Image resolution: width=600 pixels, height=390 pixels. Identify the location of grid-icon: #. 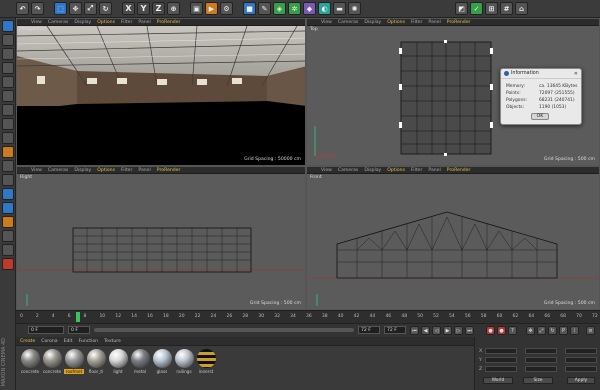
(506, 8).